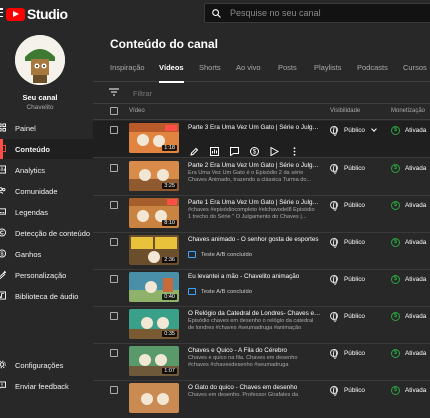 Image resolution: width=430 pixels, height=418 pixels. I want to click on tab-playlists: Playlists, so click(328, 73).